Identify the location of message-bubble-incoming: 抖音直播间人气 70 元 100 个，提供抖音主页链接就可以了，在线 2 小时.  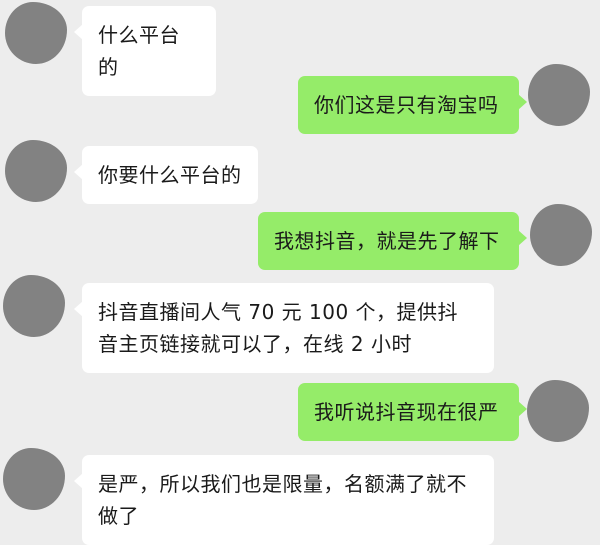
(284, 328).